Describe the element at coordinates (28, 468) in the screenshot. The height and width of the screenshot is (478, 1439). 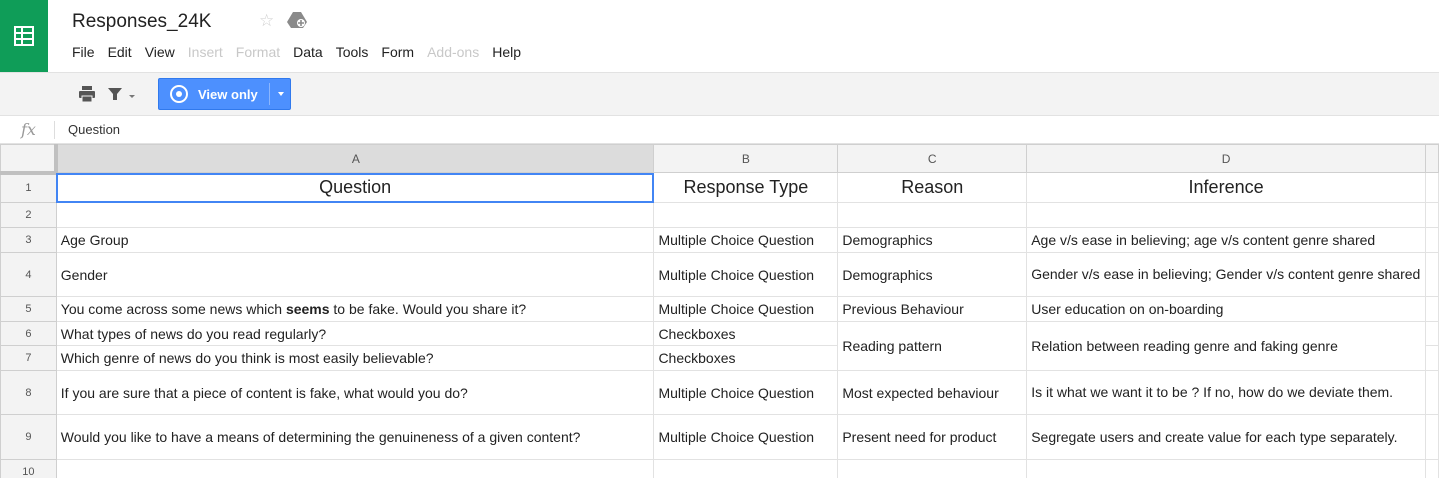
I see `row-header: 10` at that location.